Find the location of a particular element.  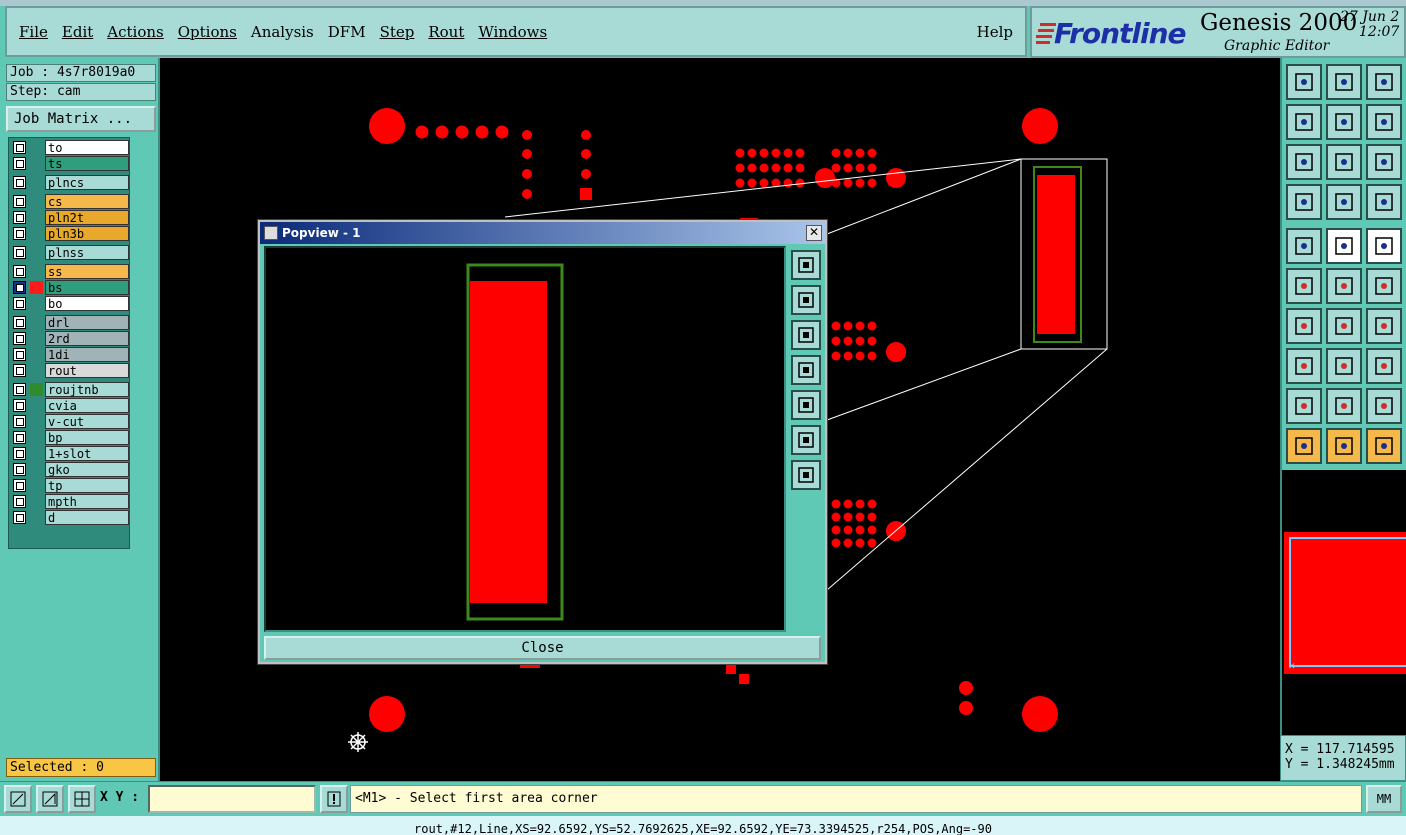

move-right-button is located at coordinates (1344, 122).